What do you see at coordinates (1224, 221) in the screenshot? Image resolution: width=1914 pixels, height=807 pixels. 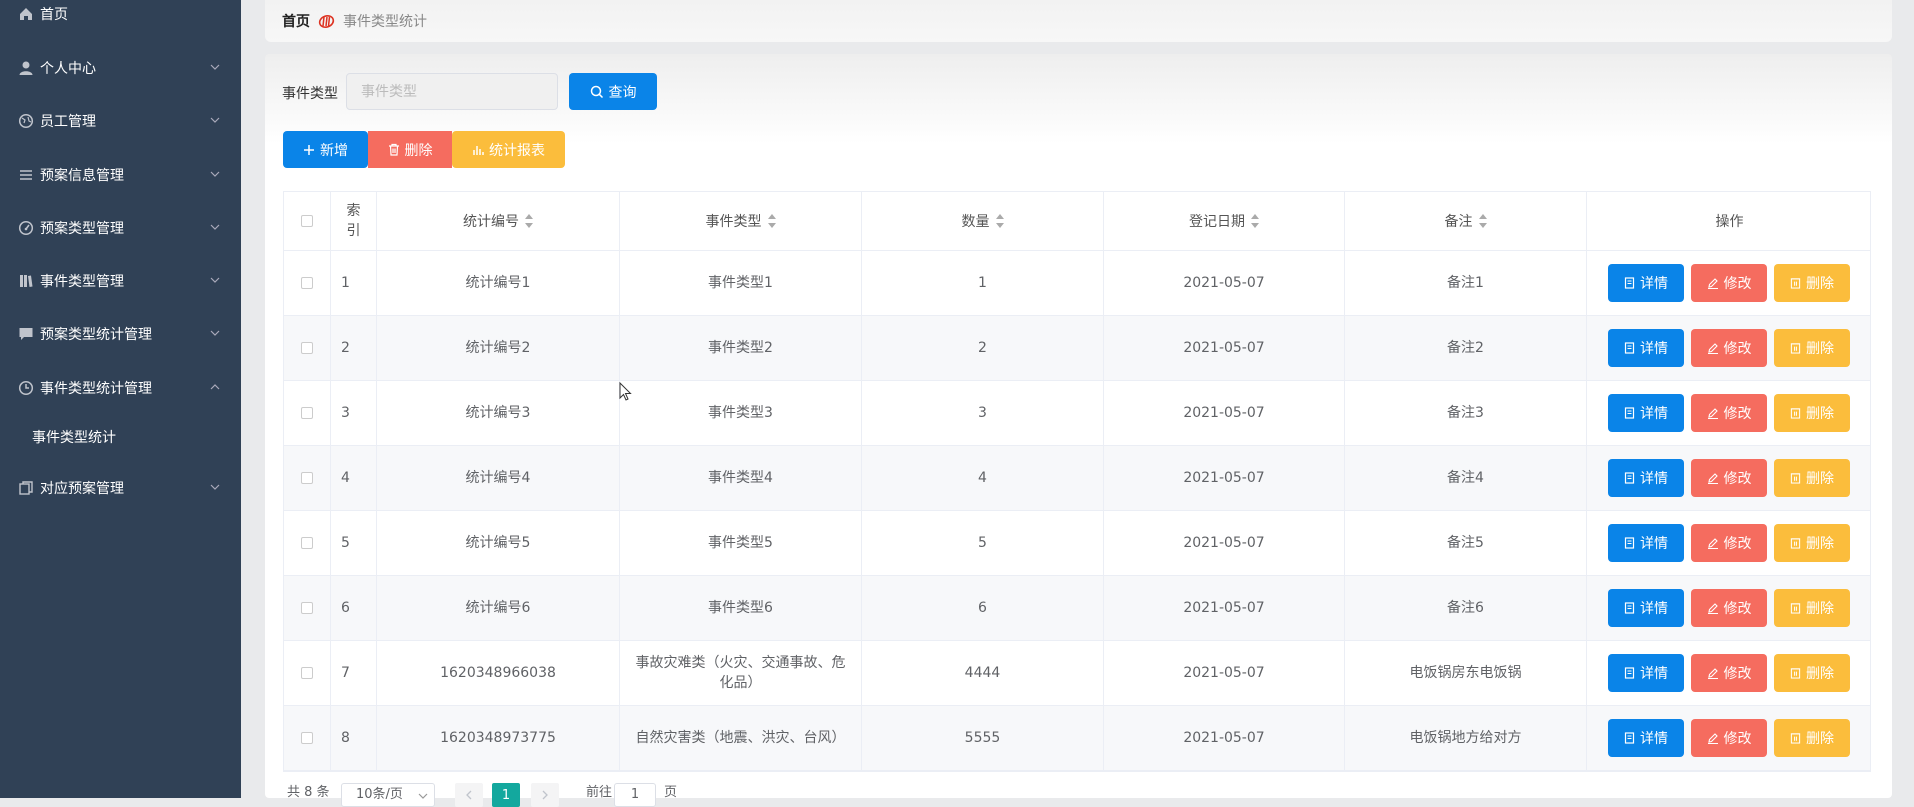 I see `header-date: 登记日期` at bounding box center [1224, 221].